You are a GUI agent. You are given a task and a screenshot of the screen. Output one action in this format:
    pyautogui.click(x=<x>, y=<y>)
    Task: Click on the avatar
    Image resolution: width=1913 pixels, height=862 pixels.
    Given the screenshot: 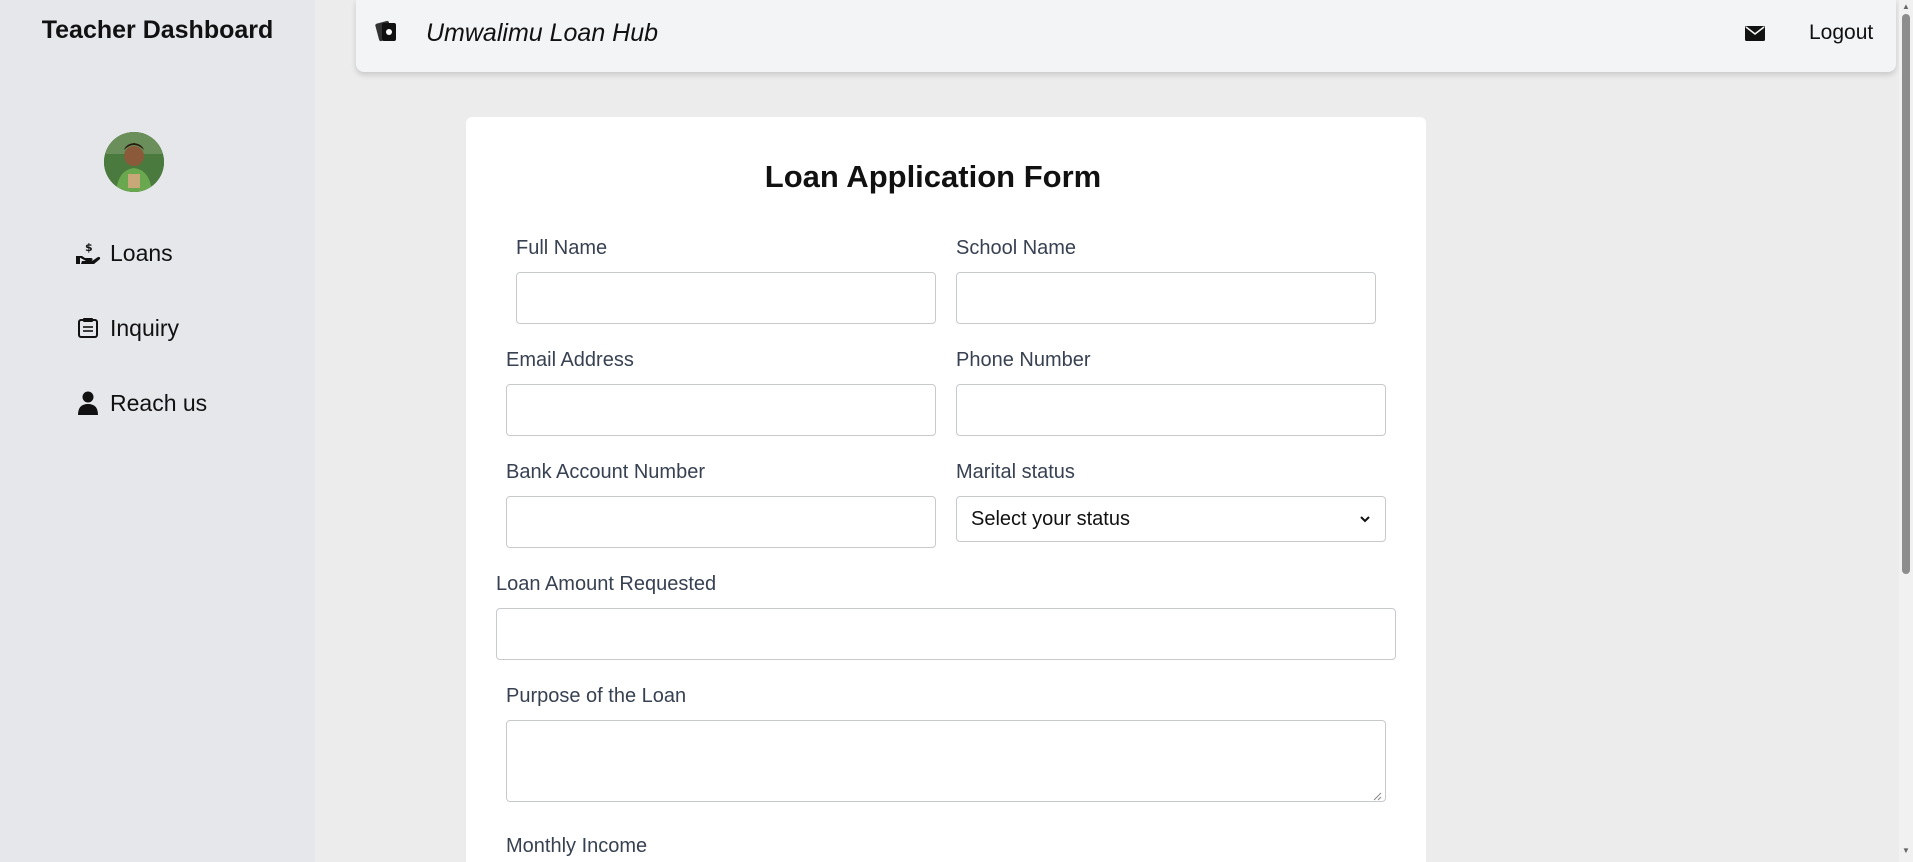 What is the action you would take?
    pyautogui.click(x=134, y=162)
    